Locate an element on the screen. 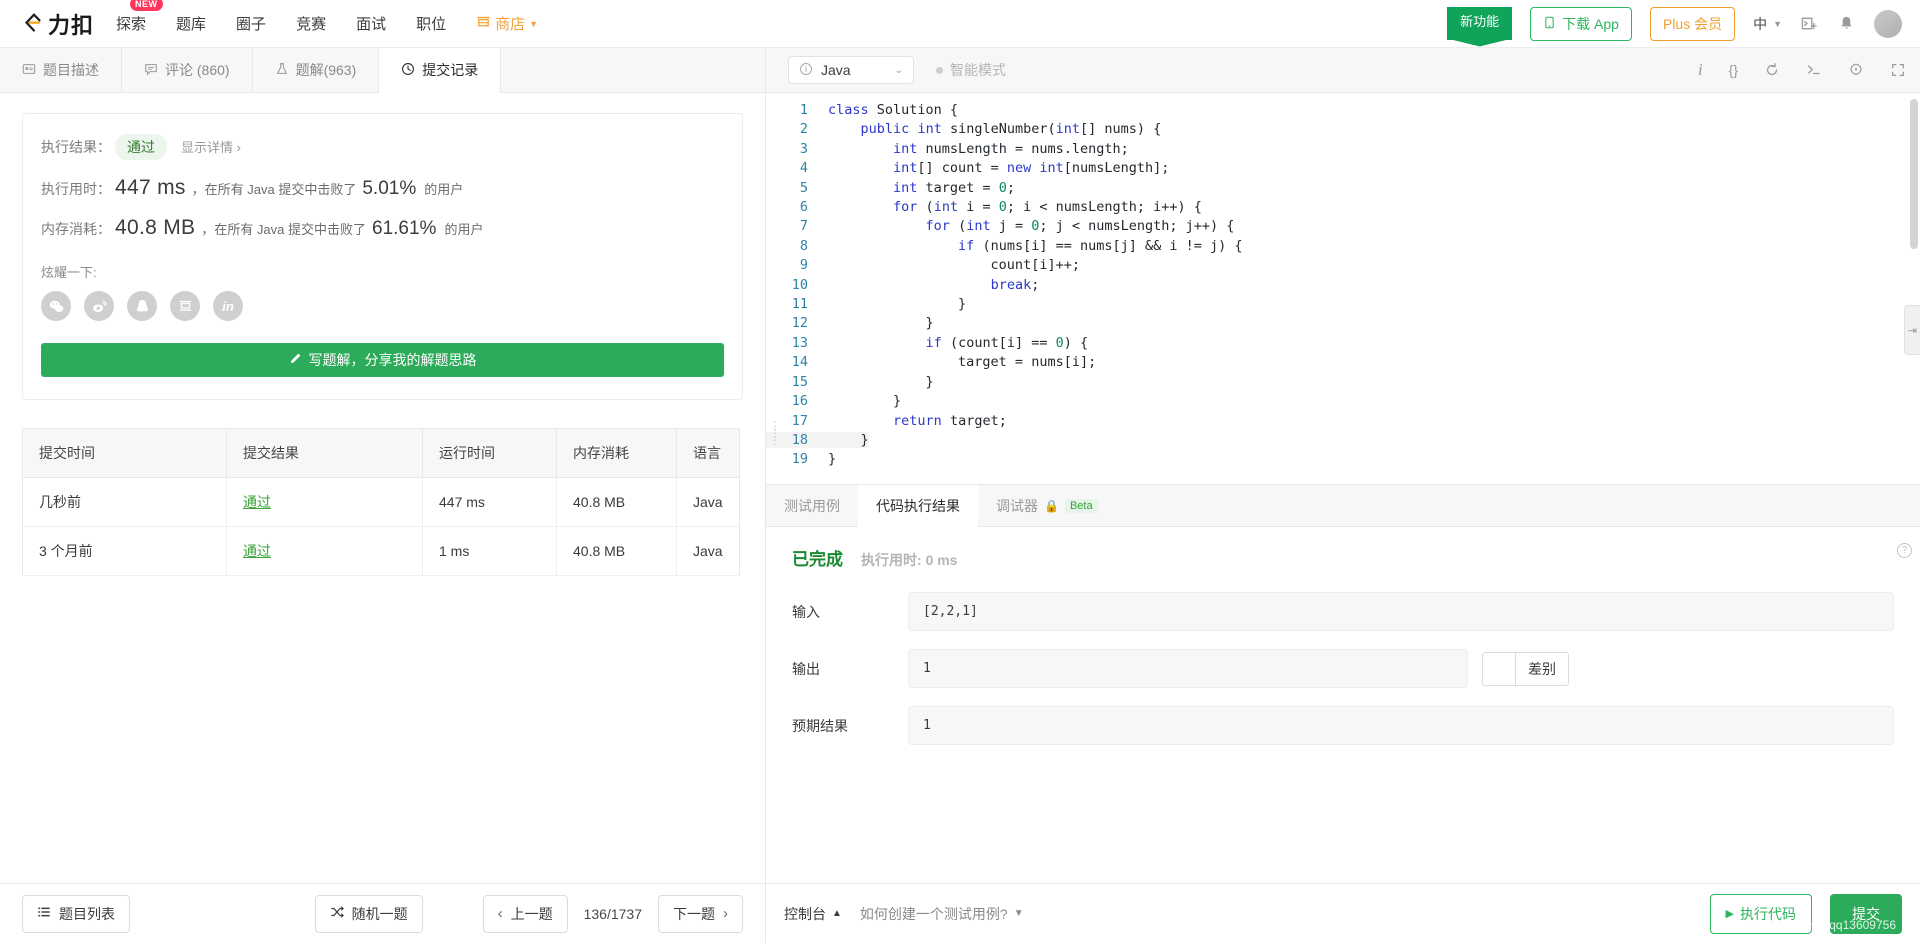  nav-item-problems: 题库 is located at coordinates (191, 23).